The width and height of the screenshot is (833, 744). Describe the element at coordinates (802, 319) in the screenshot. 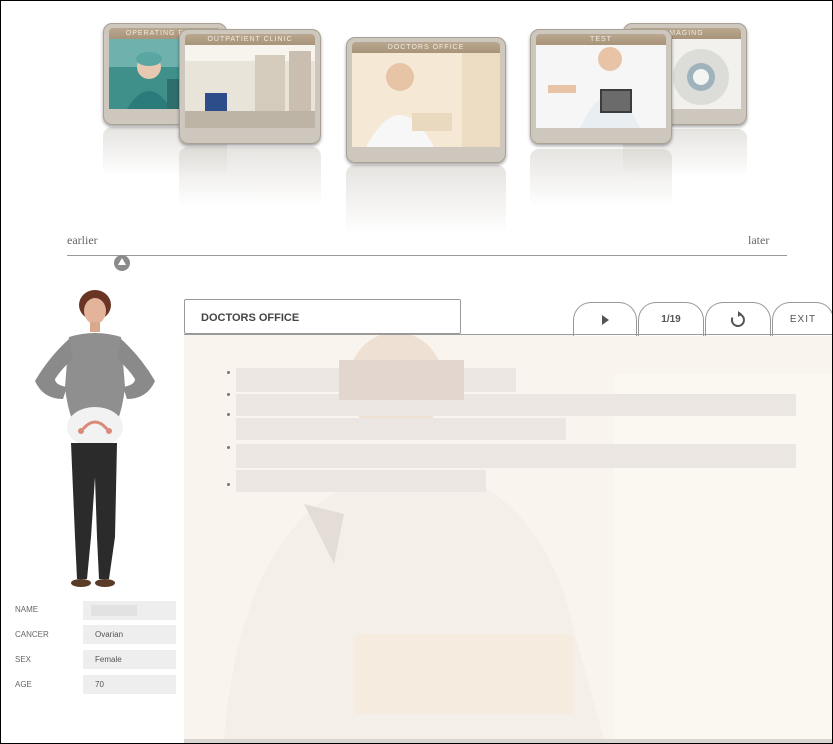

I see `exit-button: EXIT` at that location.